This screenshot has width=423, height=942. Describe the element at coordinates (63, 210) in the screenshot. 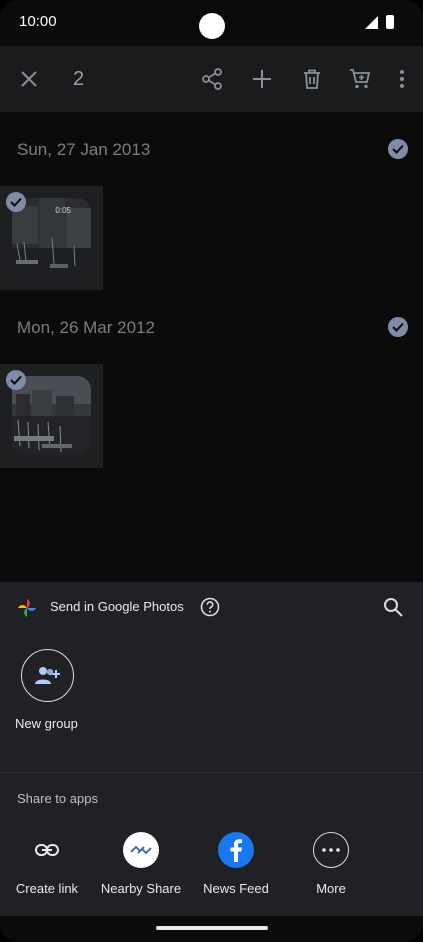

I see `video-duration: 0:05` at that location.